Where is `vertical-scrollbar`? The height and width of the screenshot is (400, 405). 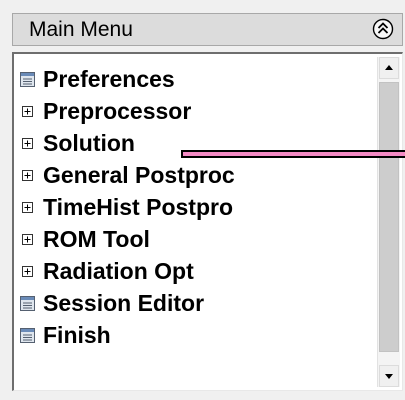
vertical-scrollbar is located at coordinates (388, 222).